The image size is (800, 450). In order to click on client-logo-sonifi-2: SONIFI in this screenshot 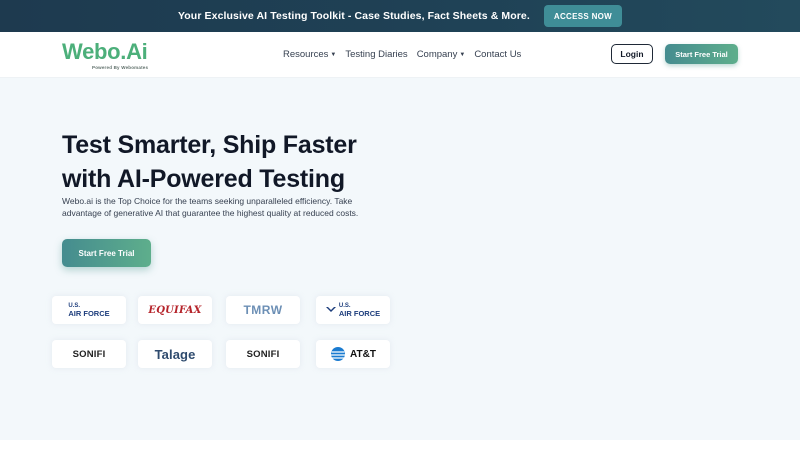, I will do `click(263, 354)`.